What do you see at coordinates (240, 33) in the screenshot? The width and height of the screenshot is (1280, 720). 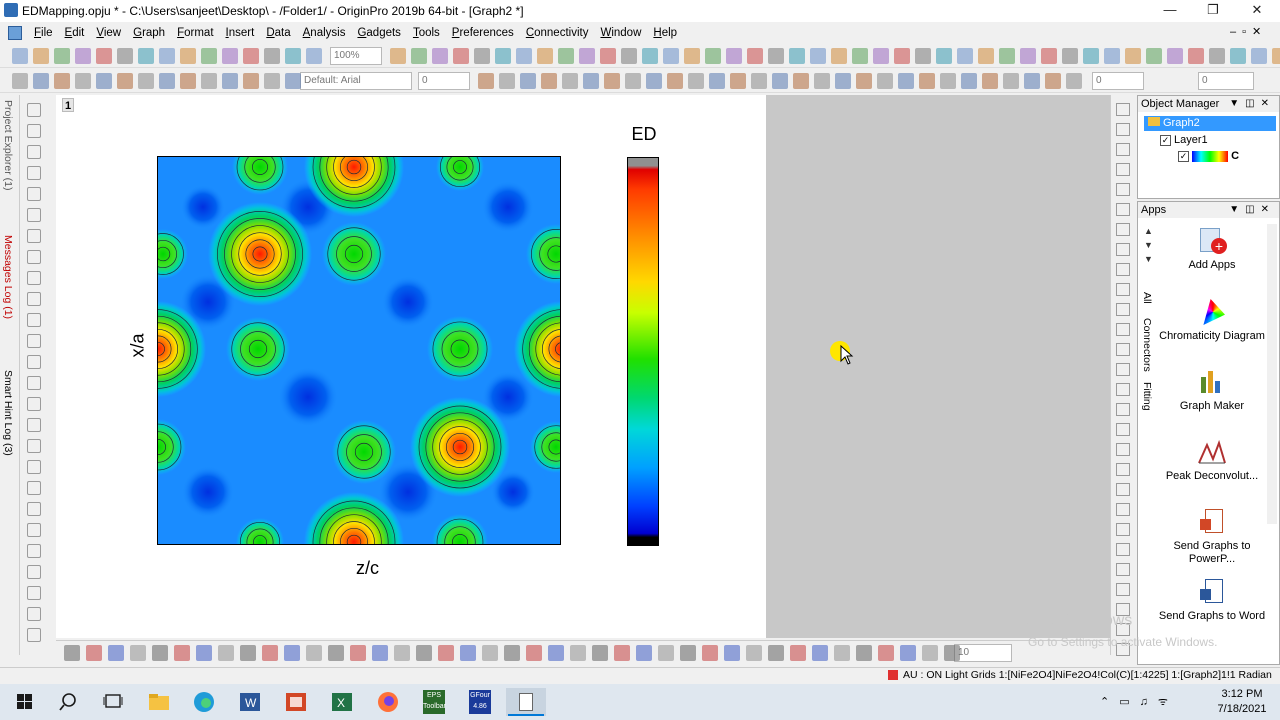 I see `menu-insert: Insert` at bounding box center [240, 33].